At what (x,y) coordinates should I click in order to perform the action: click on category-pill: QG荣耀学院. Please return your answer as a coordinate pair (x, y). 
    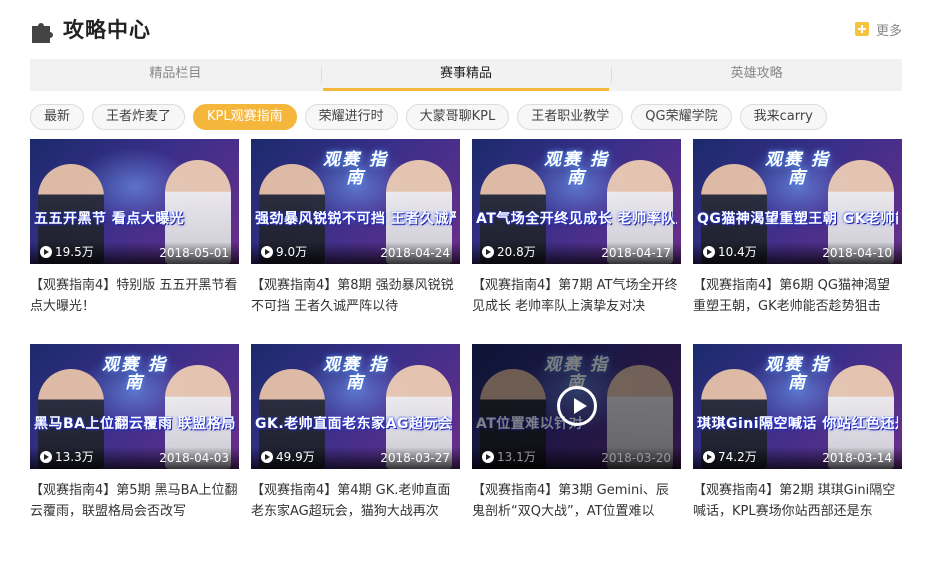
    Looking at the image, I should click on (681, 117).